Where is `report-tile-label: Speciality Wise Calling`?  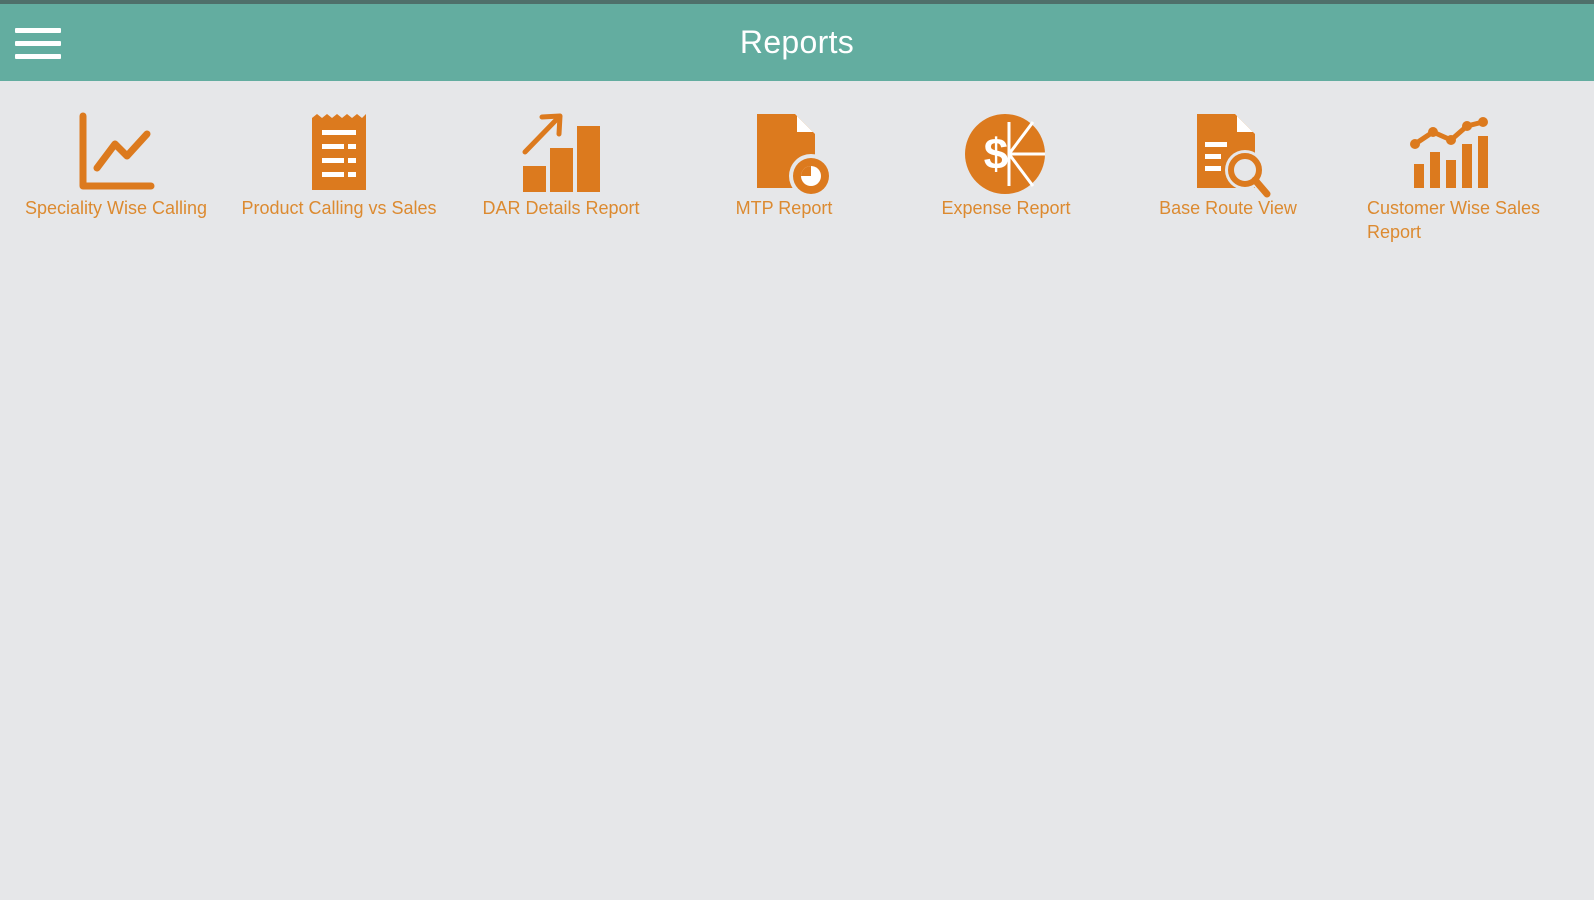
report-tile-label: Speciality Wise Calling is located at coordinates (116, 208).